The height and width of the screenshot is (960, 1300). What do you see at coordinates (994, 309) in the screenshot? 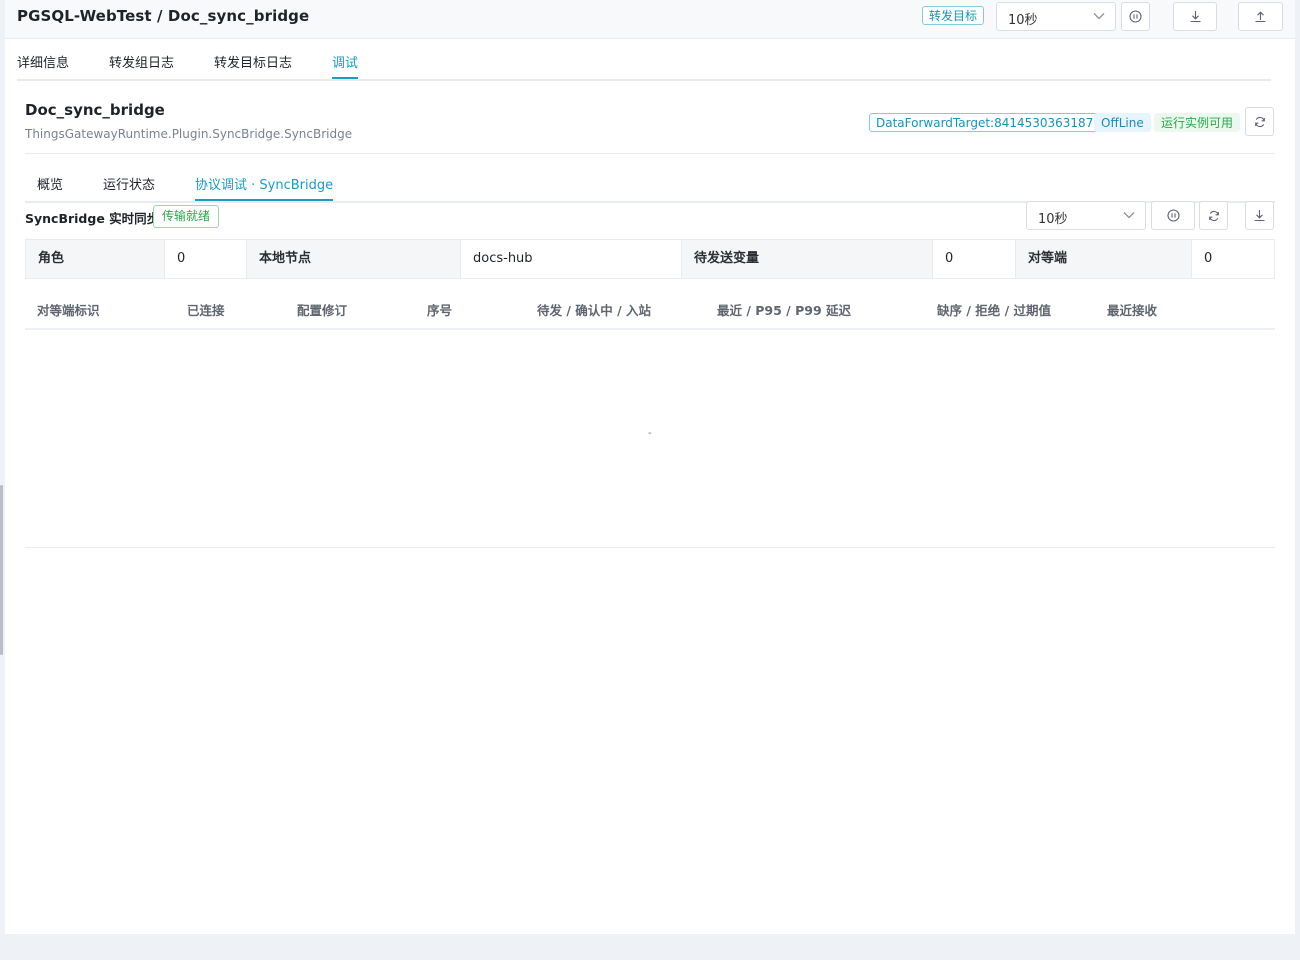
I see `column-gap-reject-expired: 缺序 / 拒绝 / 过期值` at bounding box center [994, 309].